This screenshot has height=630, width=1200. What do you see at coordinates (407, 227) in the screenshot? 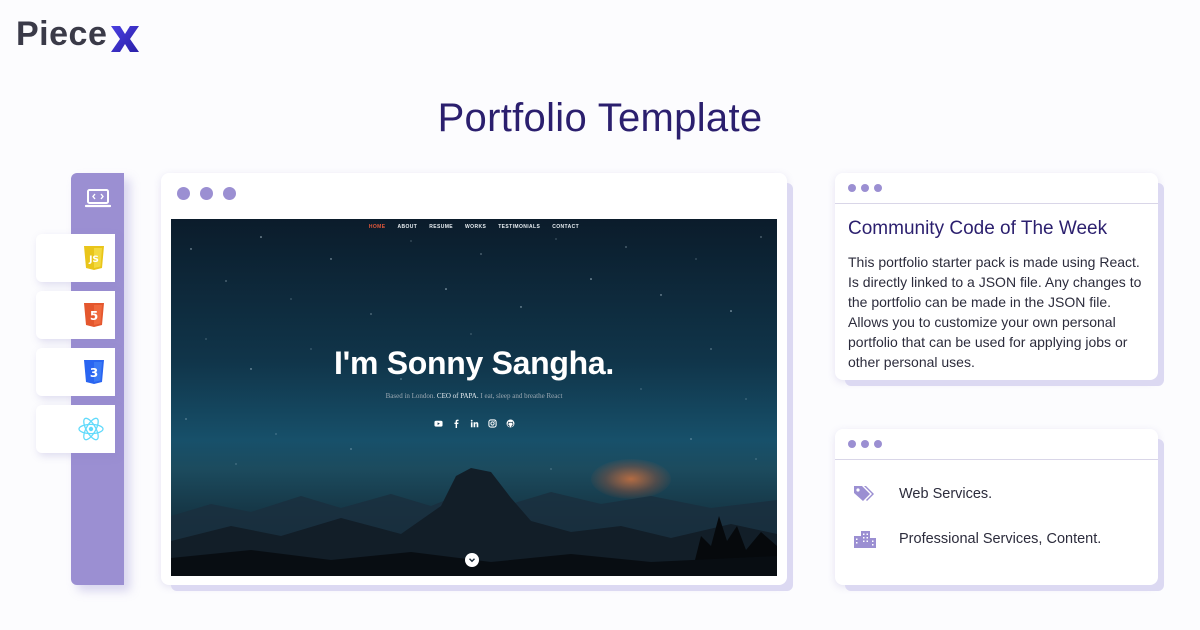
I see `preview-nav-item: ABOUT` at bounding box center [407, 227].